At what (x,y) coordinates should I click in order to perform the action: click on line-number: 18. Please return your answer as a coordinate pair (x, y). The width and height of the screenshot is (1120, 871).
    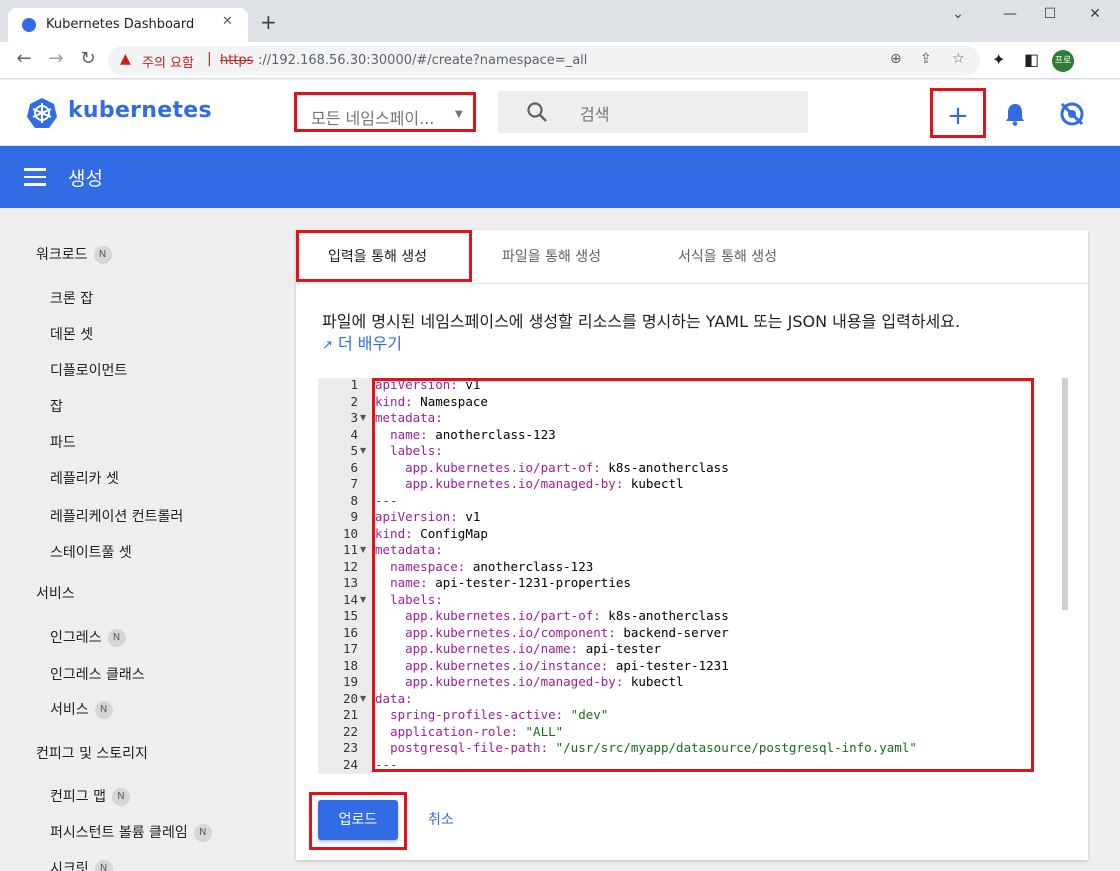
    Looking at the image, I should click on (350, 665).